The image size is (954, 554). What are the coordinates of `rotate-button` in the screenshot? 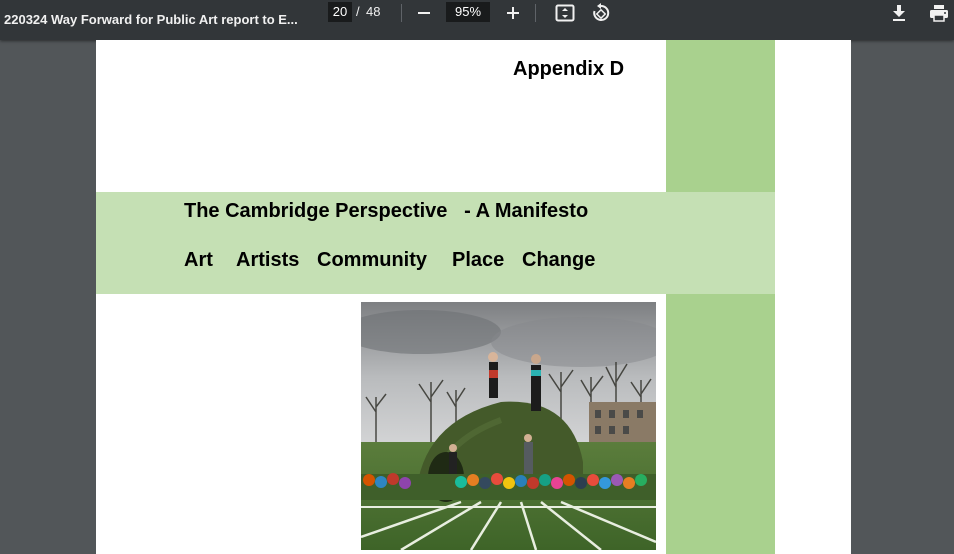 It's located at (601, 13).